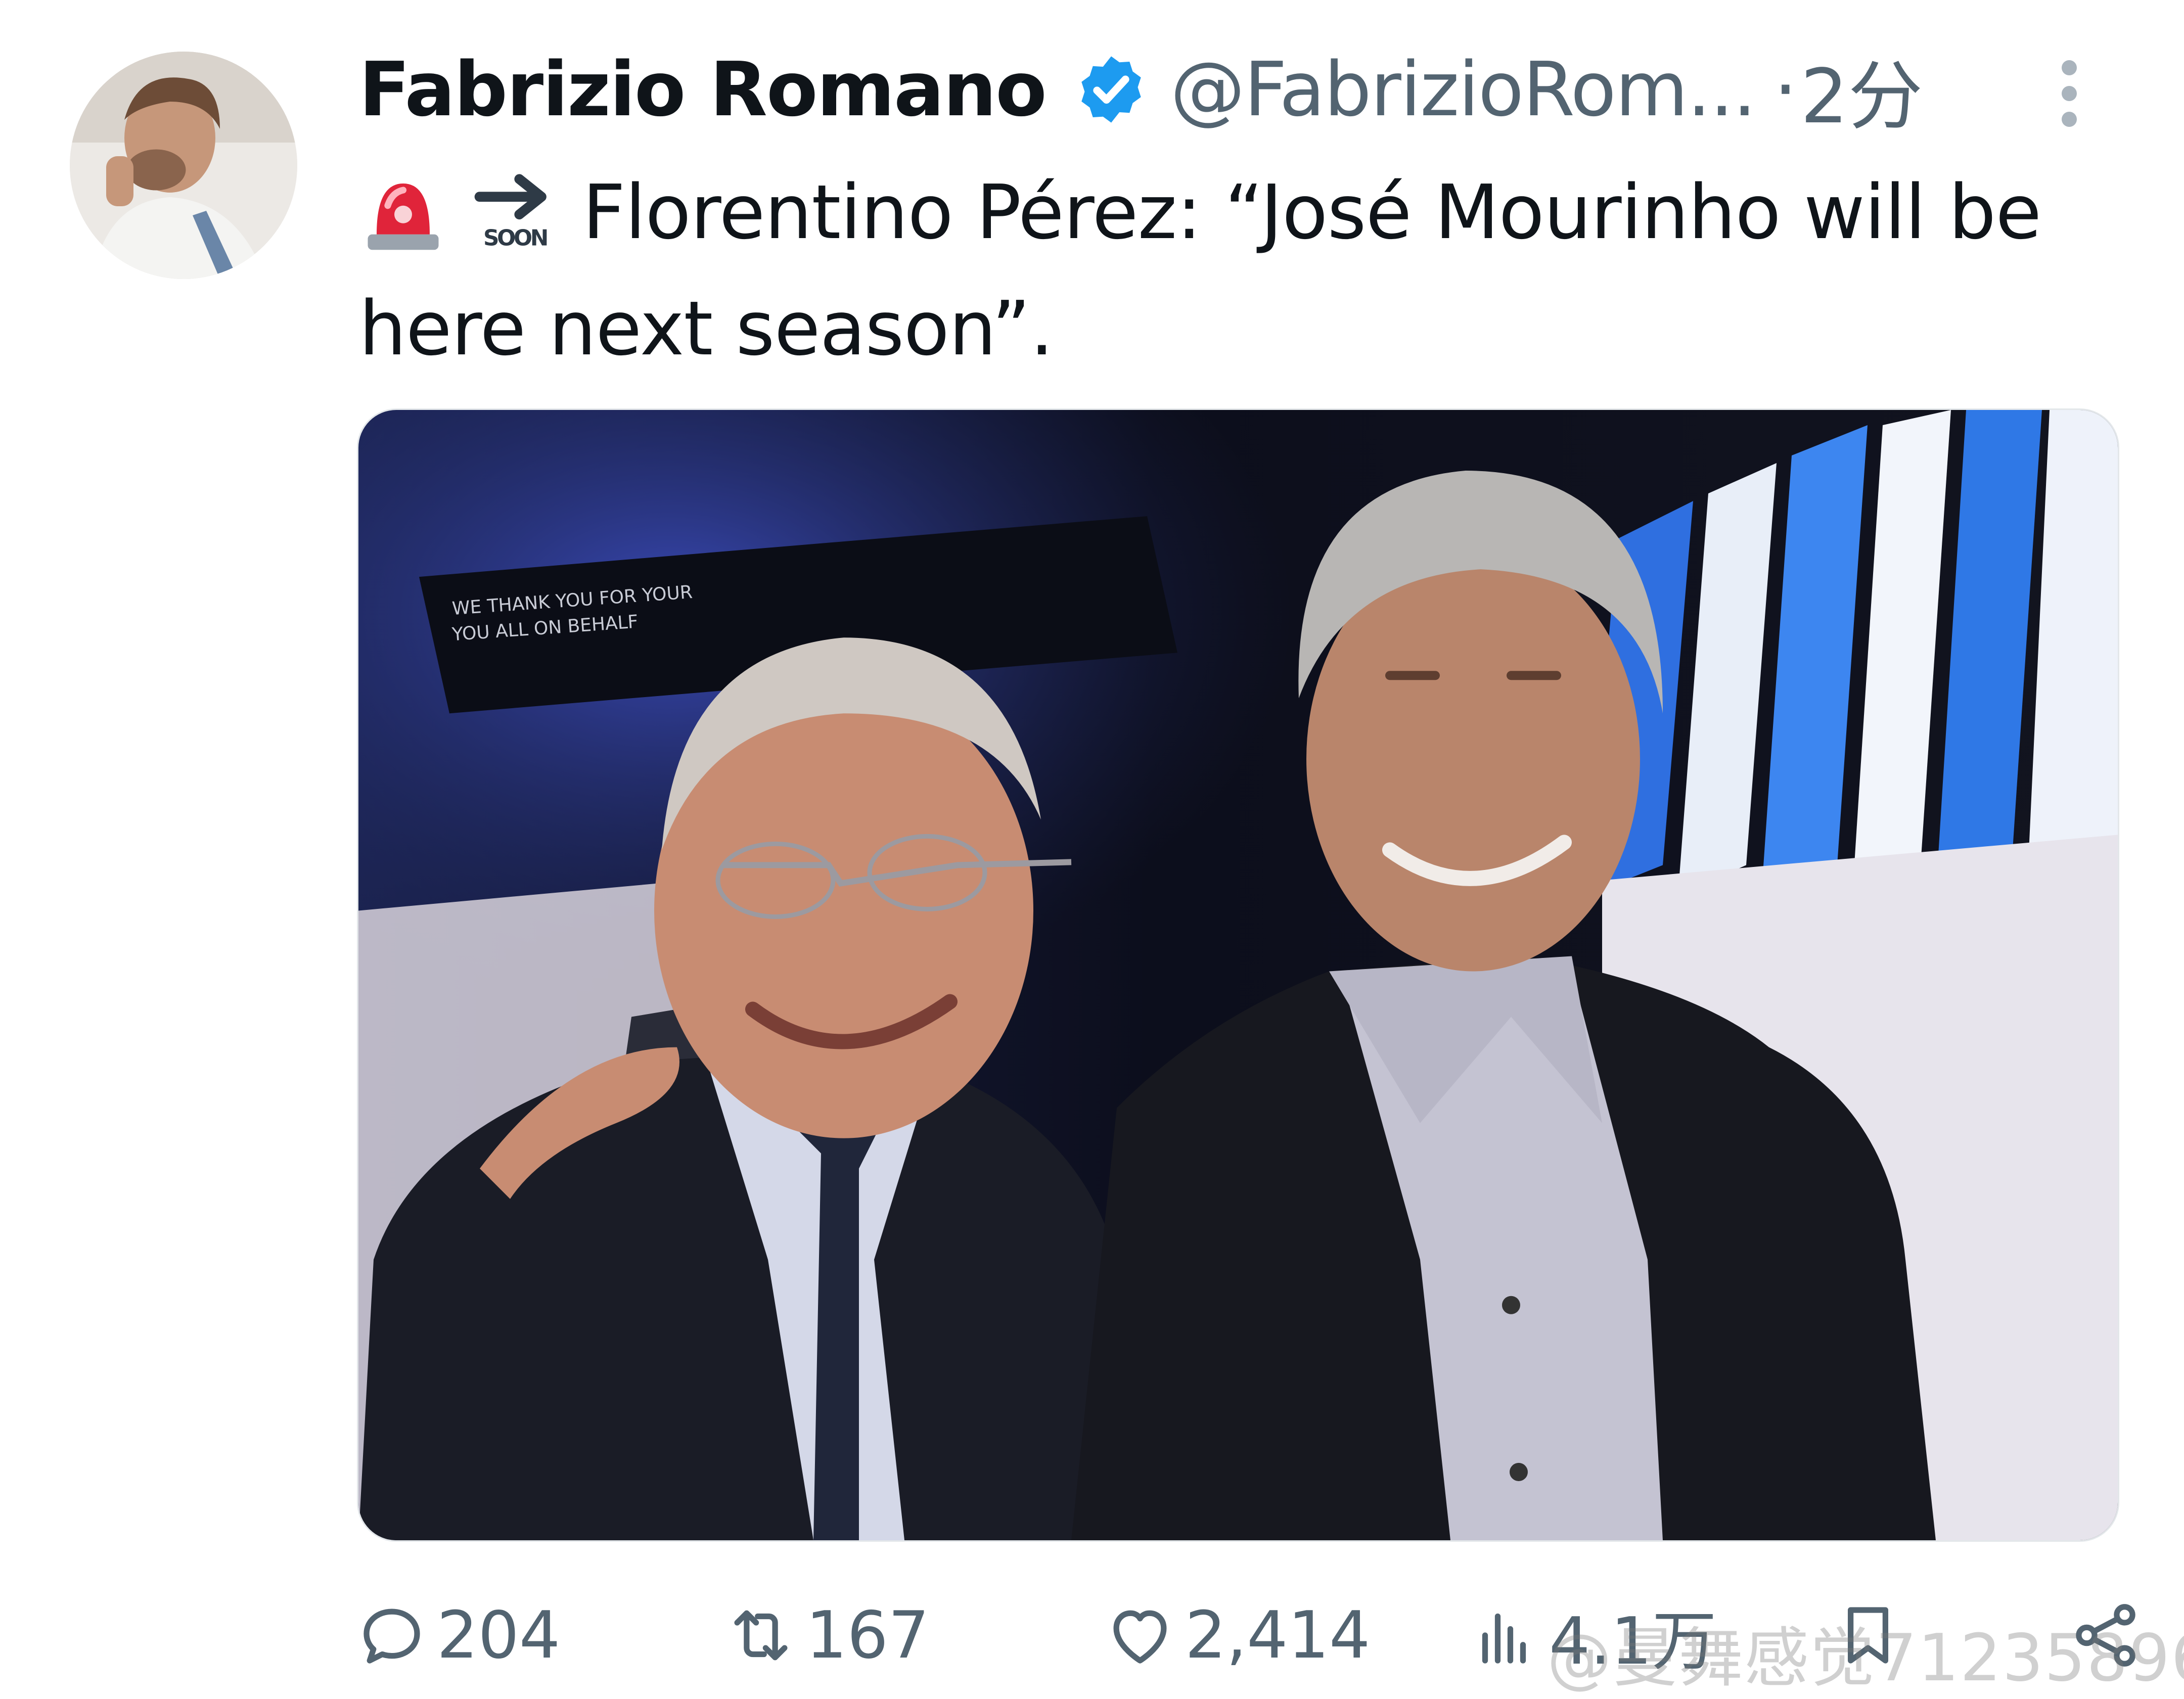 The width and height of the screenshot is (2184, 1699). I want to click on avatar, so click(183, 165).